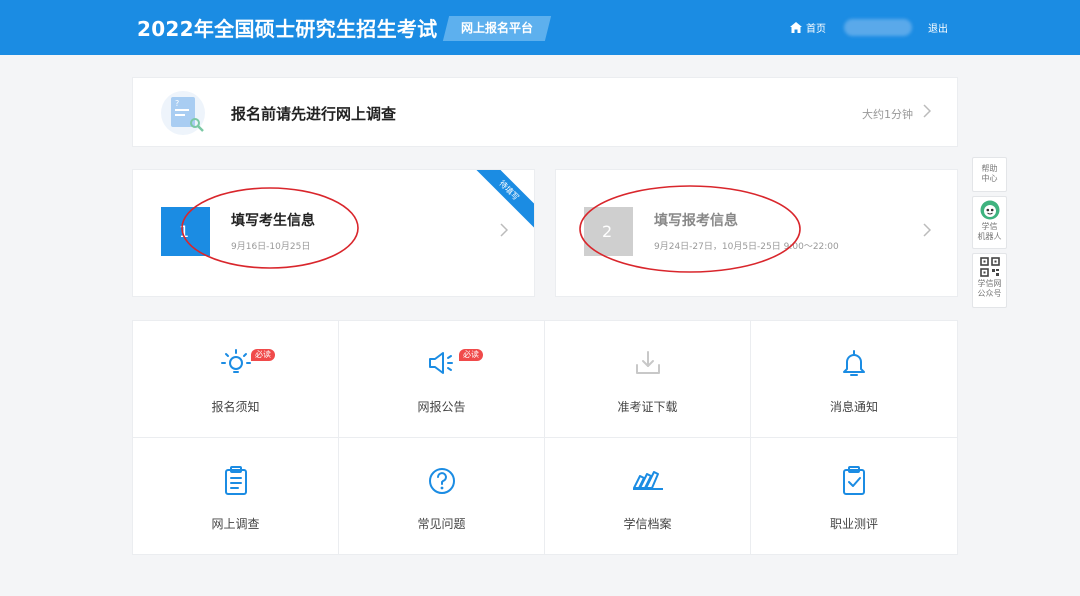 Image resolution: width=1080 pixels, height=596 pixels. Describe the element at coordinates (989, 178) in the screenshot. I see `help-center-label-2: 中心` at that location.